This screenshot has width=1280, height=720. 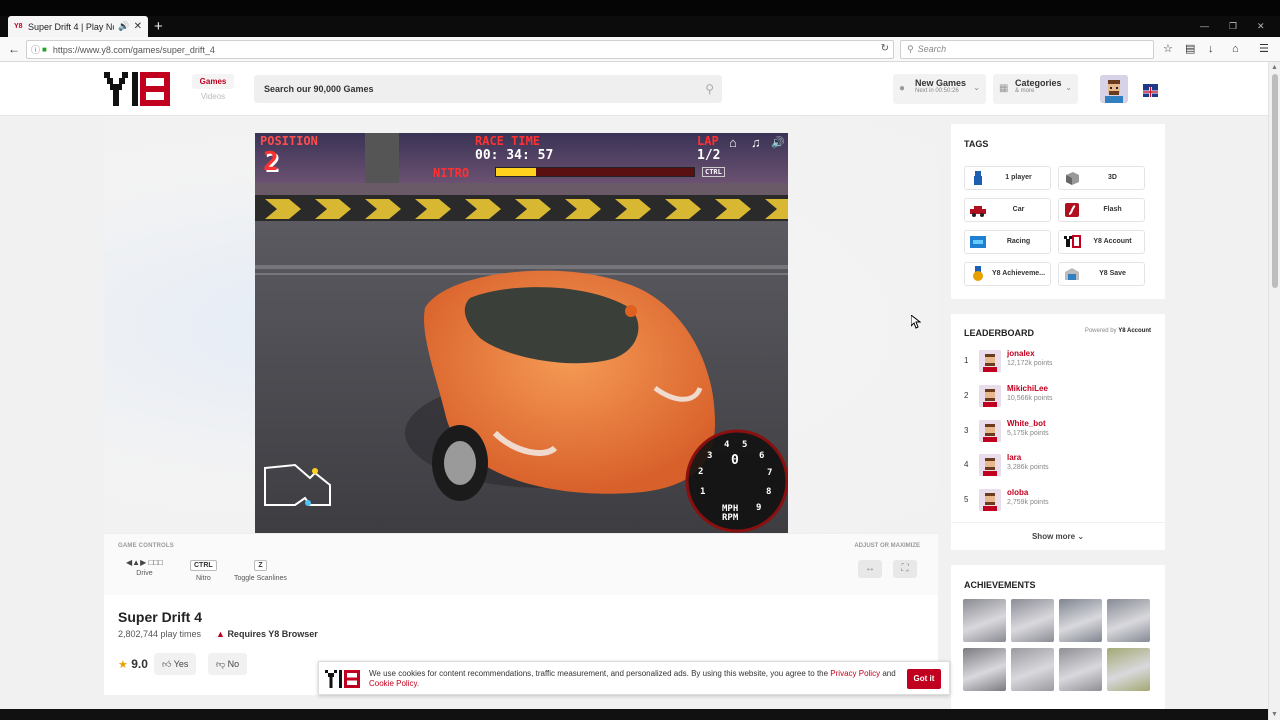 What do you see at coordinates (1101, 242) in the screenshot?
I see `tag-y8-account: Y8 Account` at bounding box center [1101, 242].